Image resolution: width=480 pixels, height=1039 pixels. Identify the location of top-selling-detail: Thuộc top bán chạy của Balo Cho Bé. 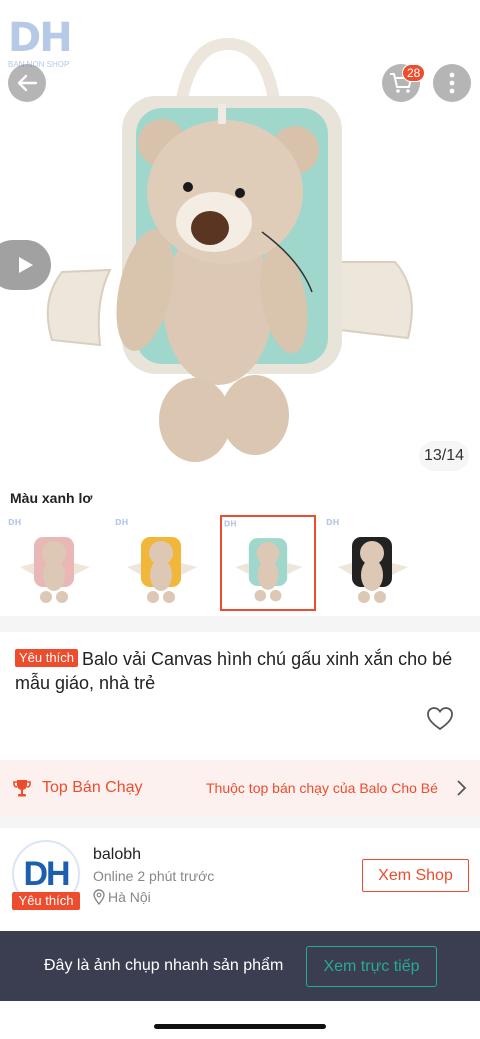
(322, 788).